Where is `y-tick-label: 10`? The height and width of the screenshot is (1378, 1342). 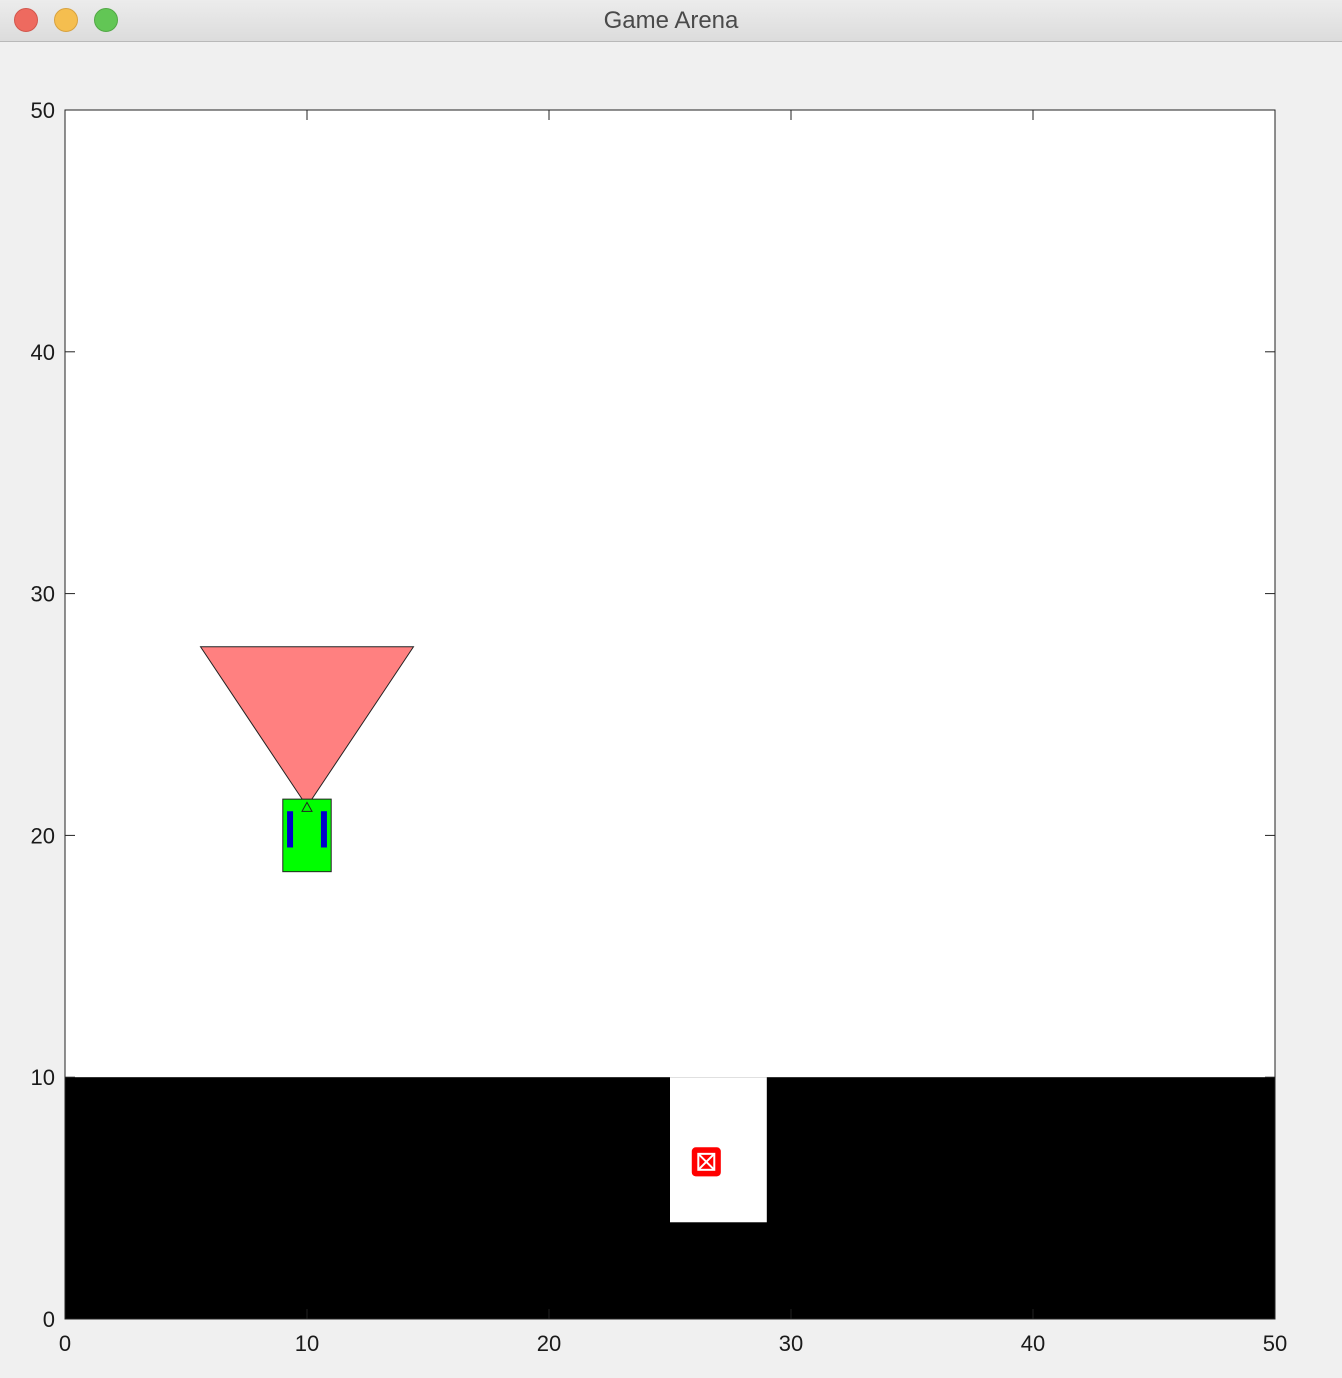
y-tick-label: 10 is located at coordinates (43, 1077).